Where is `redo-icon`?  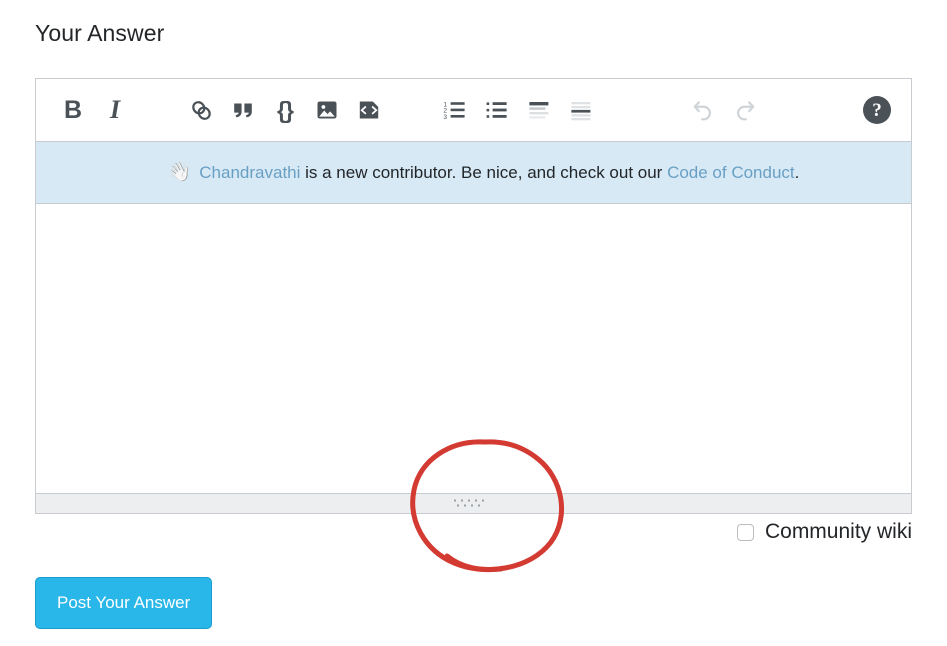
redo-icon is located at coordinates (745, 110).